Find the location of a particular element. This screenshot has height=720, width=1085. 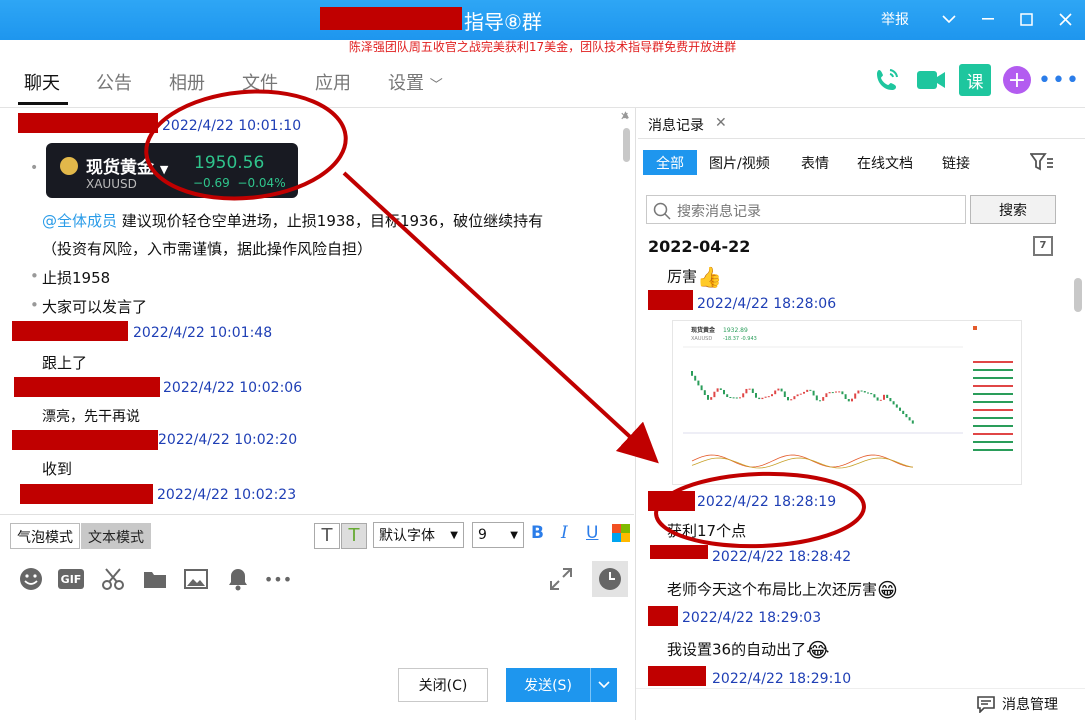

message-timestamp: 2022/4/22 10:02:23 is located at coordinates (227, 495).